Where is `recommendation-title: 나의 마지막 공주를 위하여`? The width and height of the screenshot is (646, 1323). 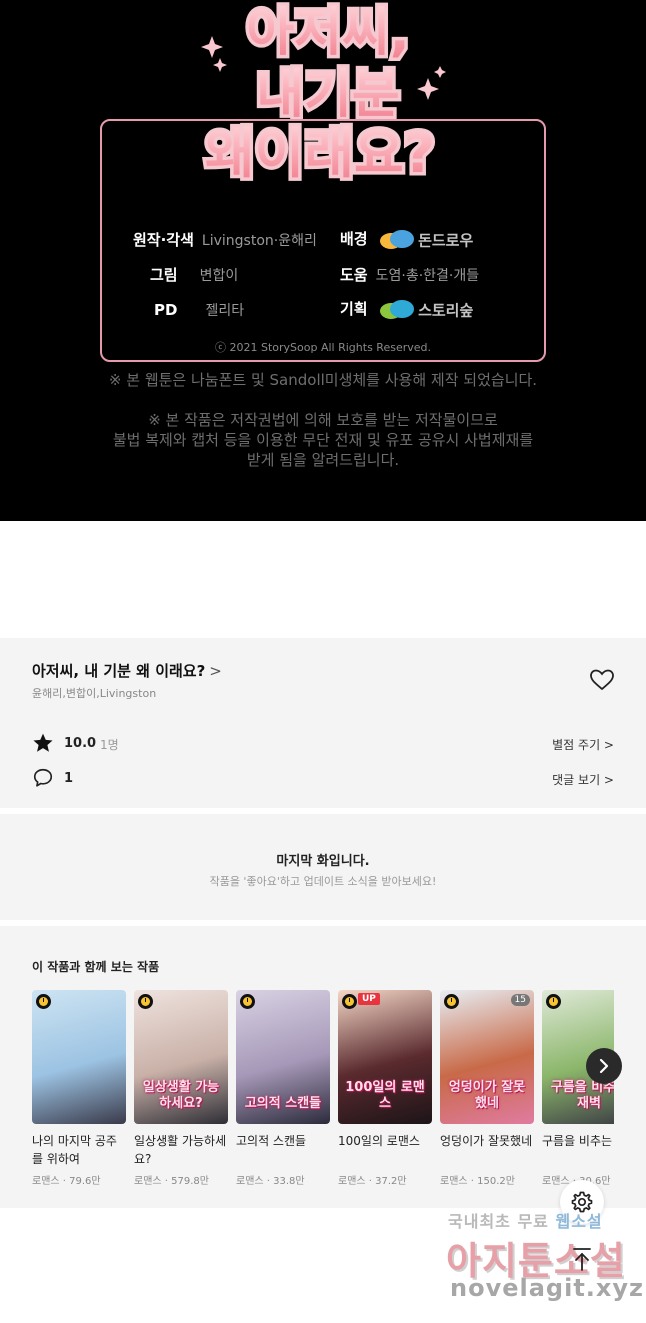 recommendation-title: 나의 마지막 공주를 위하여 is located at coordinates (74, 1150).